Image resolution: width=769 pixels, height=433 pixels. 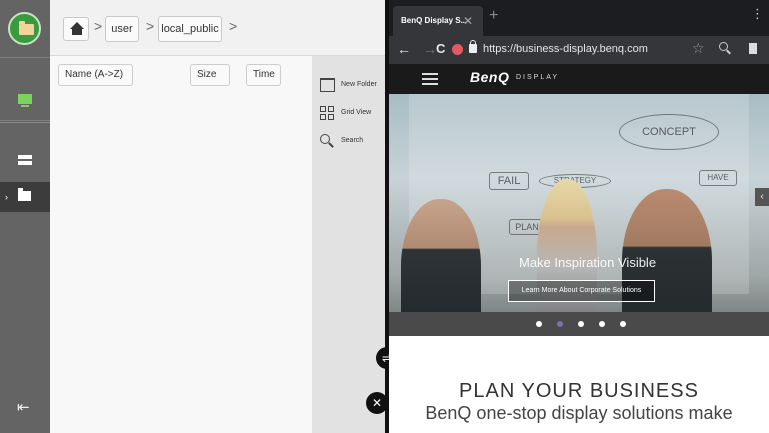 What do you see at coordinates (95, 75) in the screenshot?
I see `column-header-name: Name (A->Z)` at bounding box center [95, 75].